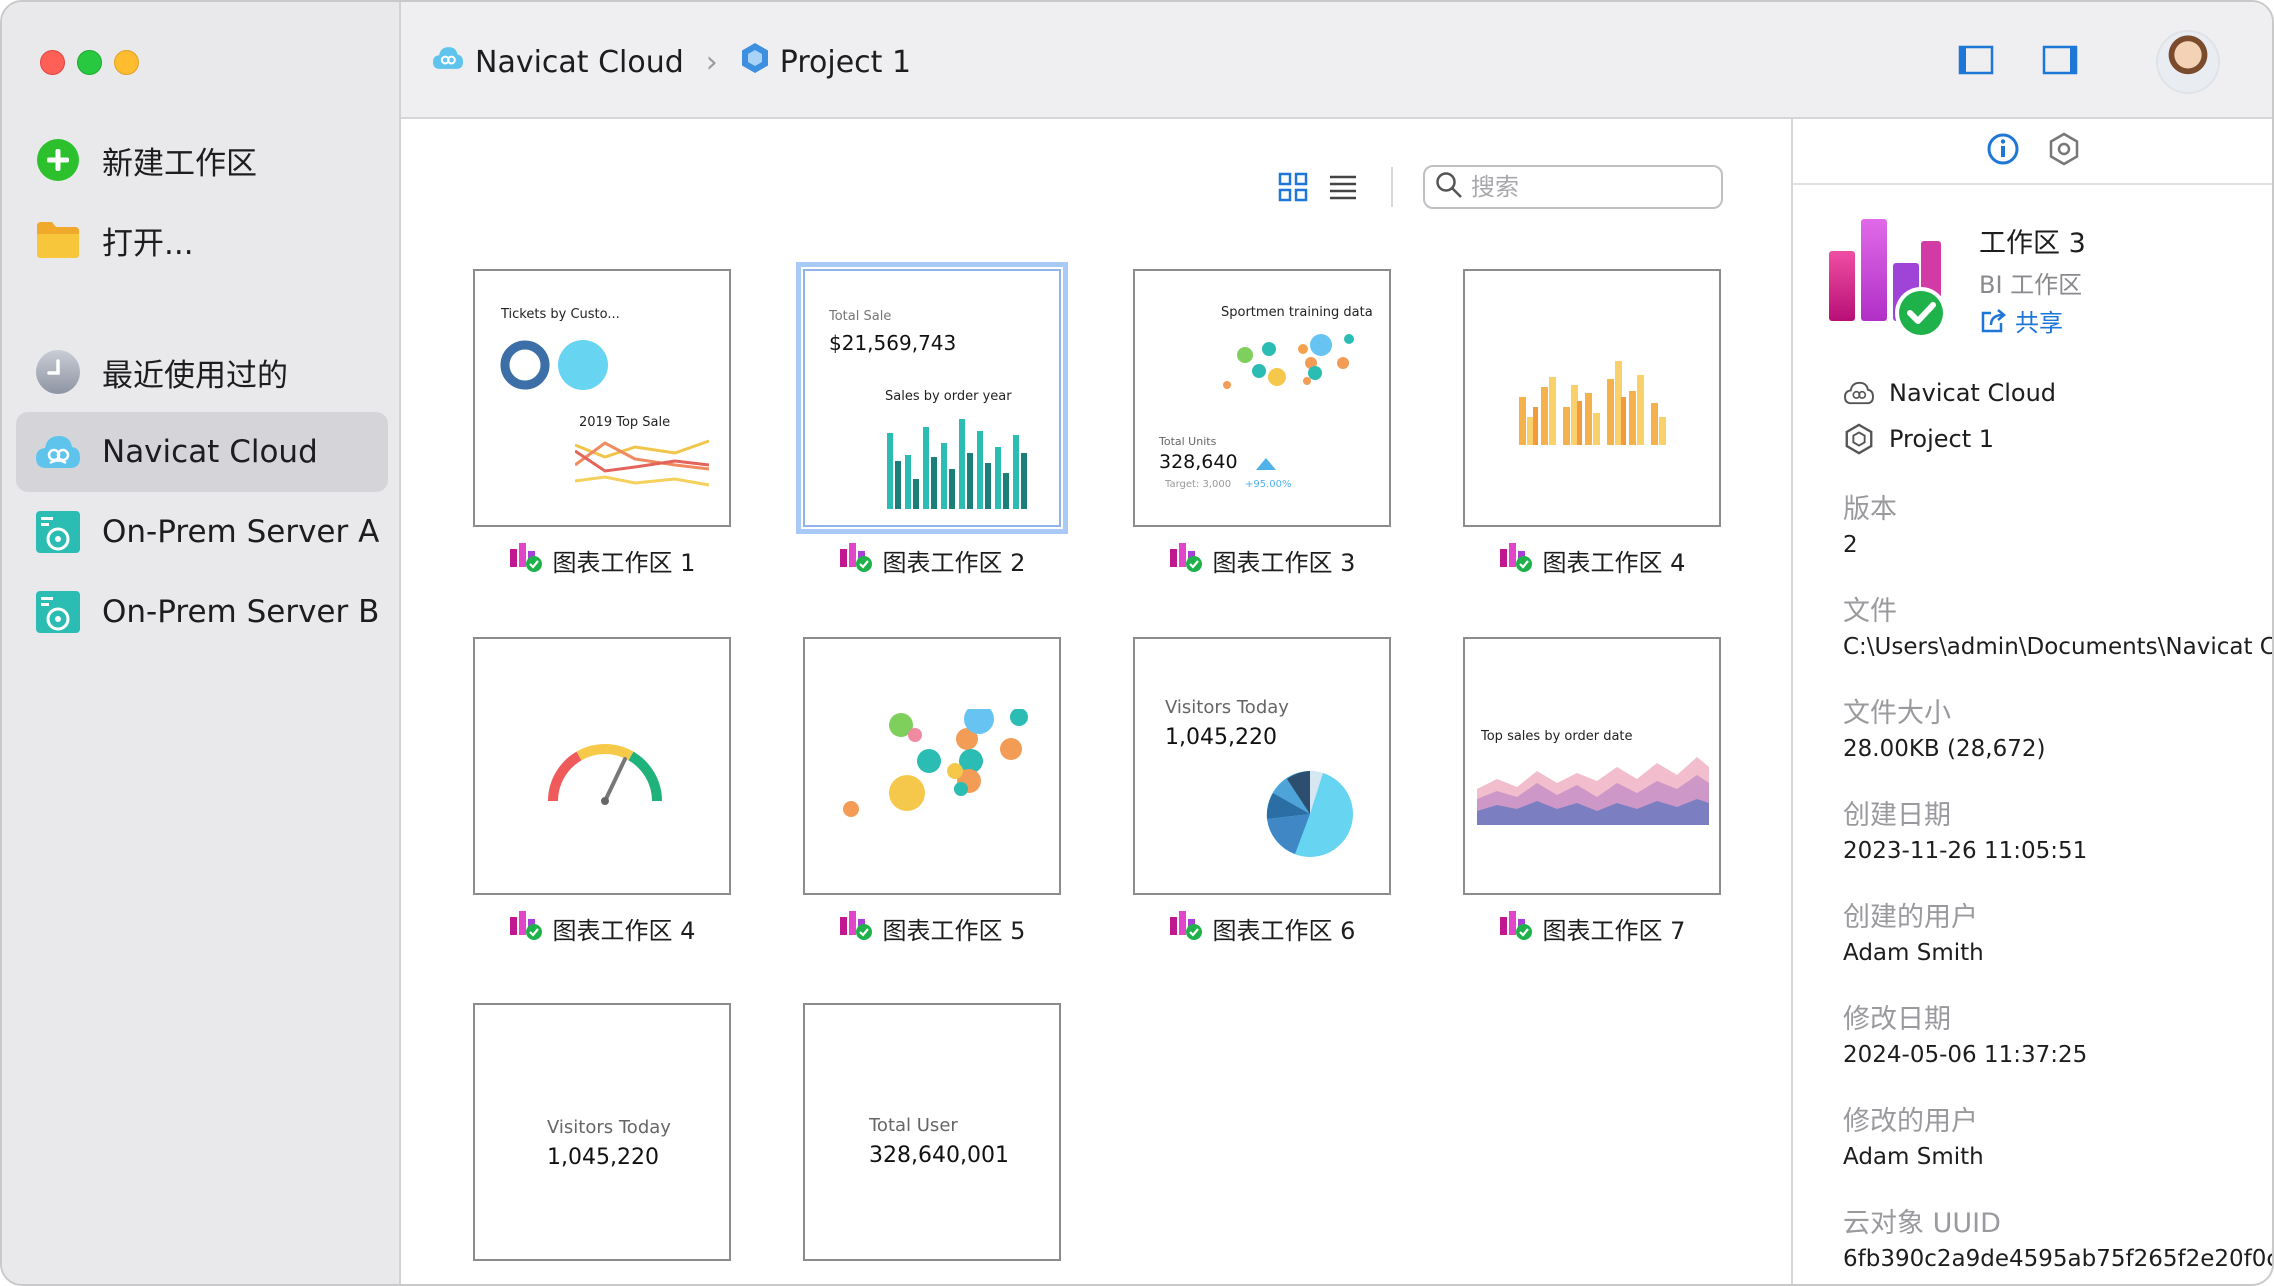 The height and width of the screenshot is (1286, 2274). What do you see at coordinates (1591, 187) in the screenshot?
I see `search-input` at bounding box center [1591, 187].